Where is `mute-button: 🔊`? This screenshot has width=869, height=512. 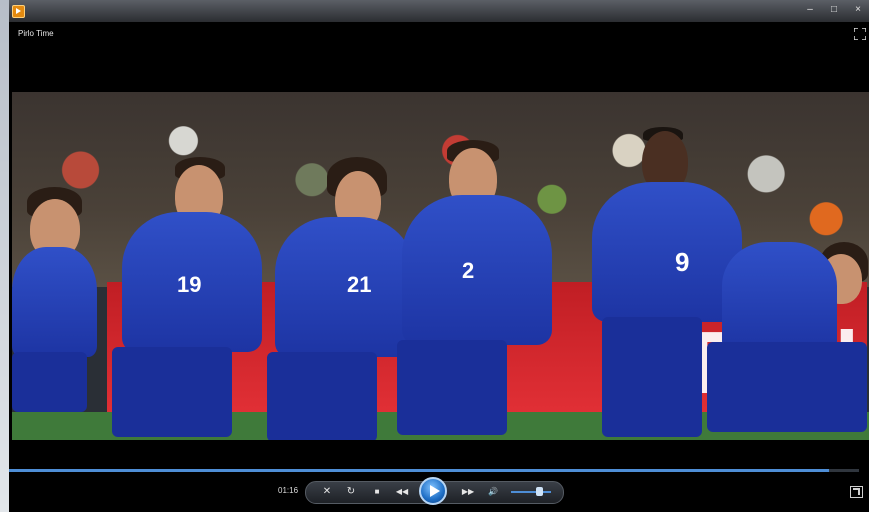
mute-button: 🔊 is located at coordinates (493, 492).